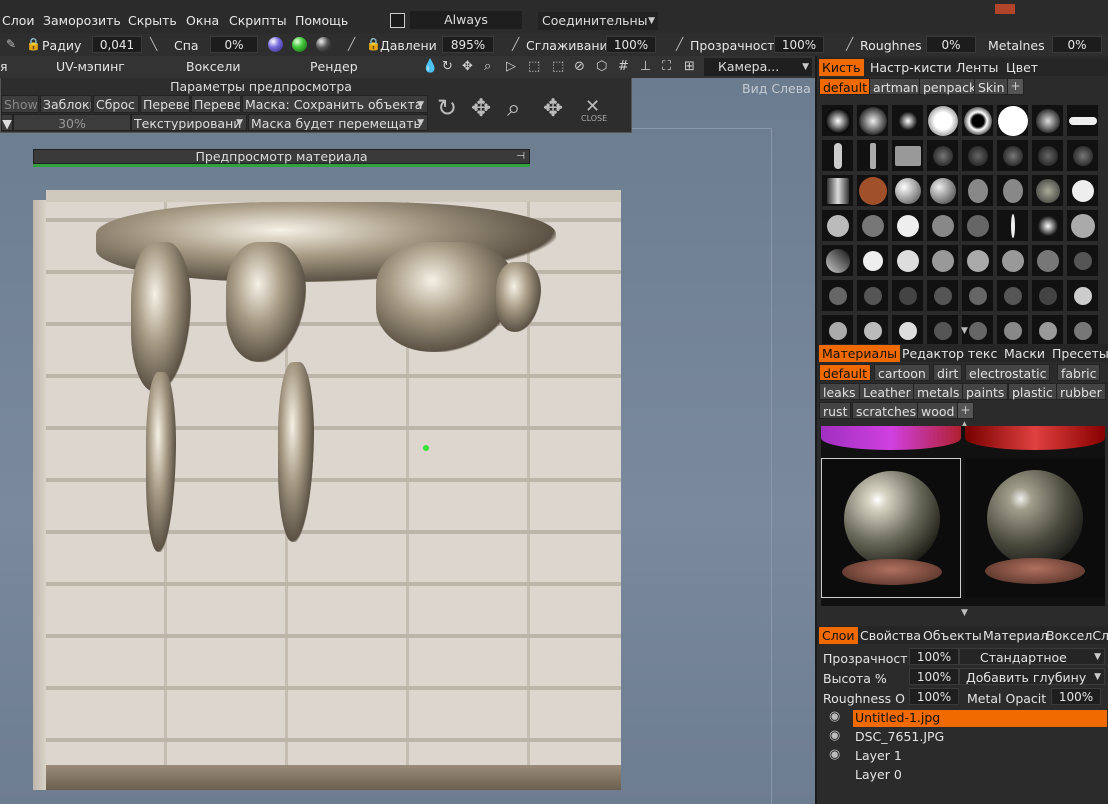 The height and width of the screenshot is (804, 1108). What do you see at coordinates (430, 66) in the screenshot?
I see `drop-icon: 💧` at bounding box center [430, 66].